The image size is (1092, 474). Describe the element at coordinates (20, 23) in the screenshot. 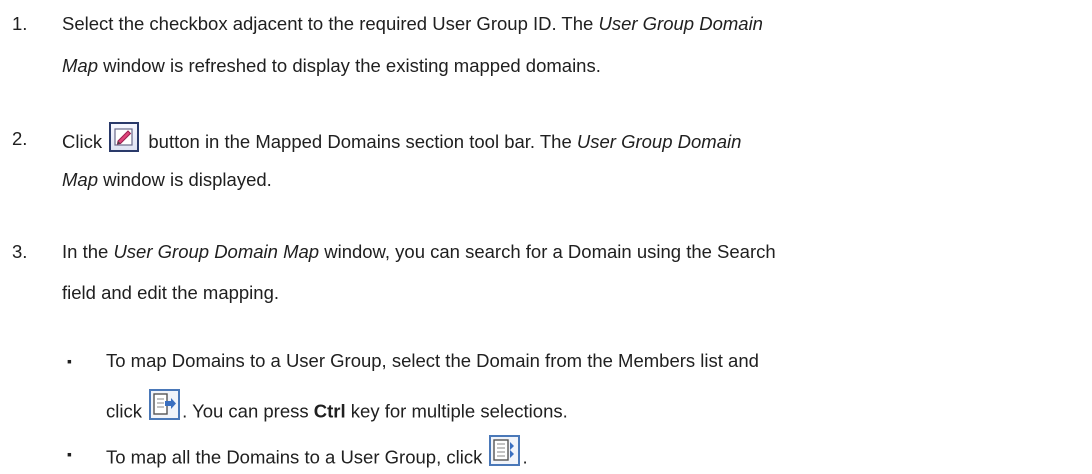

I see `step-1-number: 1.` at that location.